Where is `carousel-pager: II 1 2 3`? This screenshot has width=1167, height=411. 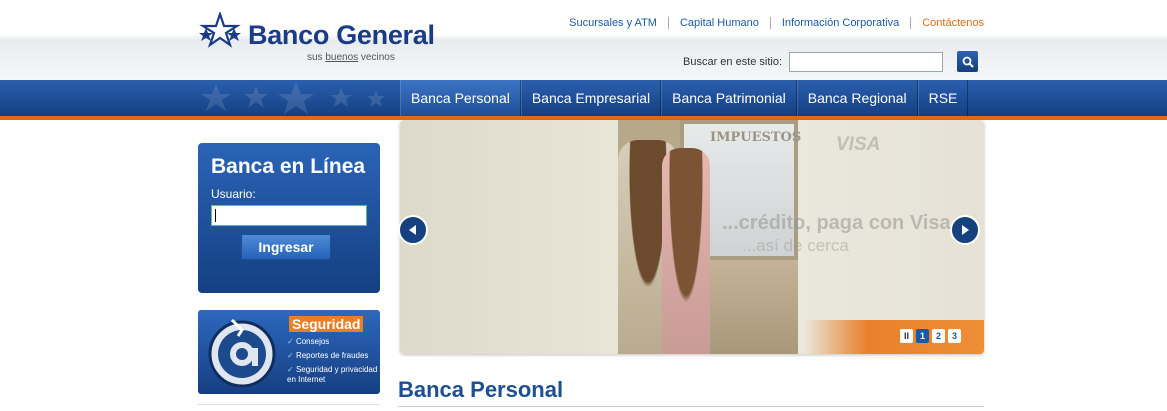 carousel-pager: II 1 2 3 is located at coordinates (930, 336).